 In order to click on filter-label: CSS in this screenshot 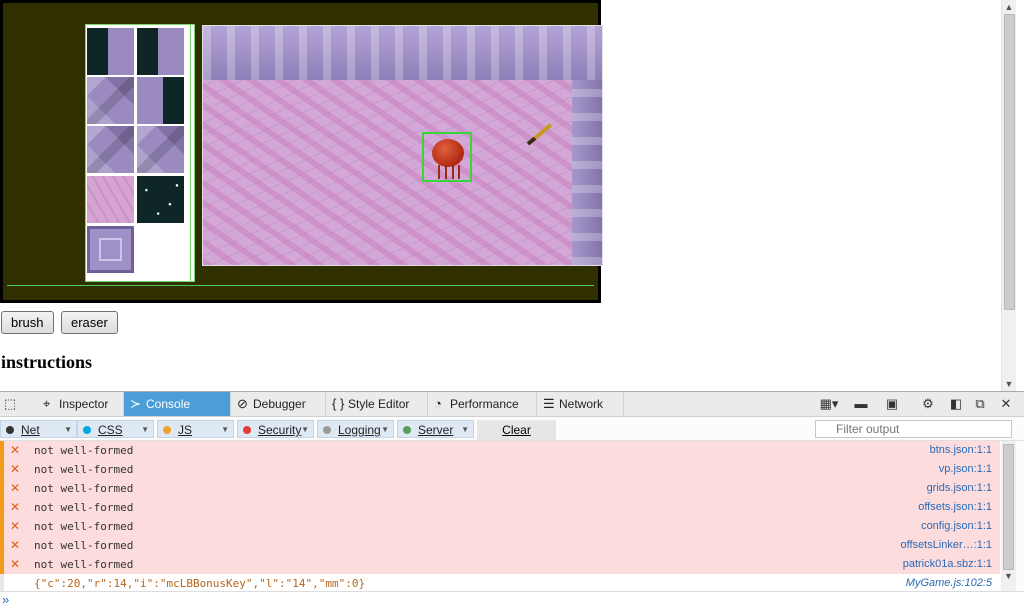, I will do `click(110, 430)`.